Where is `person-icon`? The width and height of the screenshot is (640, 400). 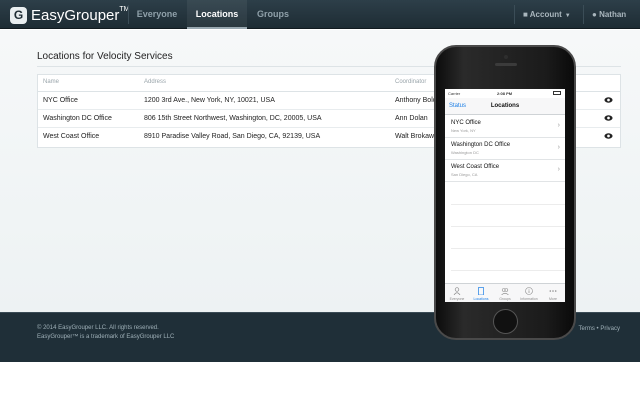
person-icon is located at coordinates (457, 291).